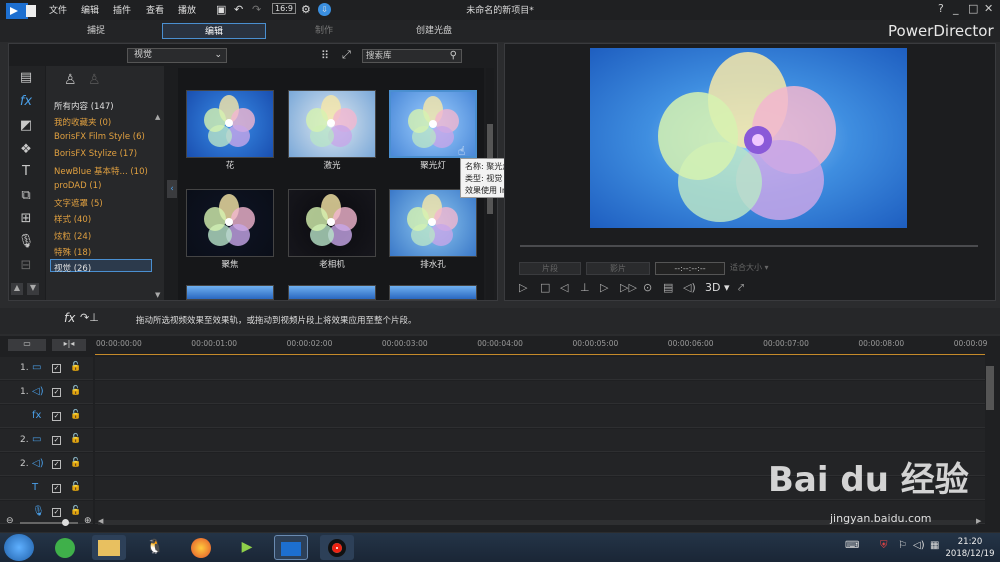  Describe the element at coordinates (27, 345) in the screenshot. I see `track-manager-icon: ▭` at that location.